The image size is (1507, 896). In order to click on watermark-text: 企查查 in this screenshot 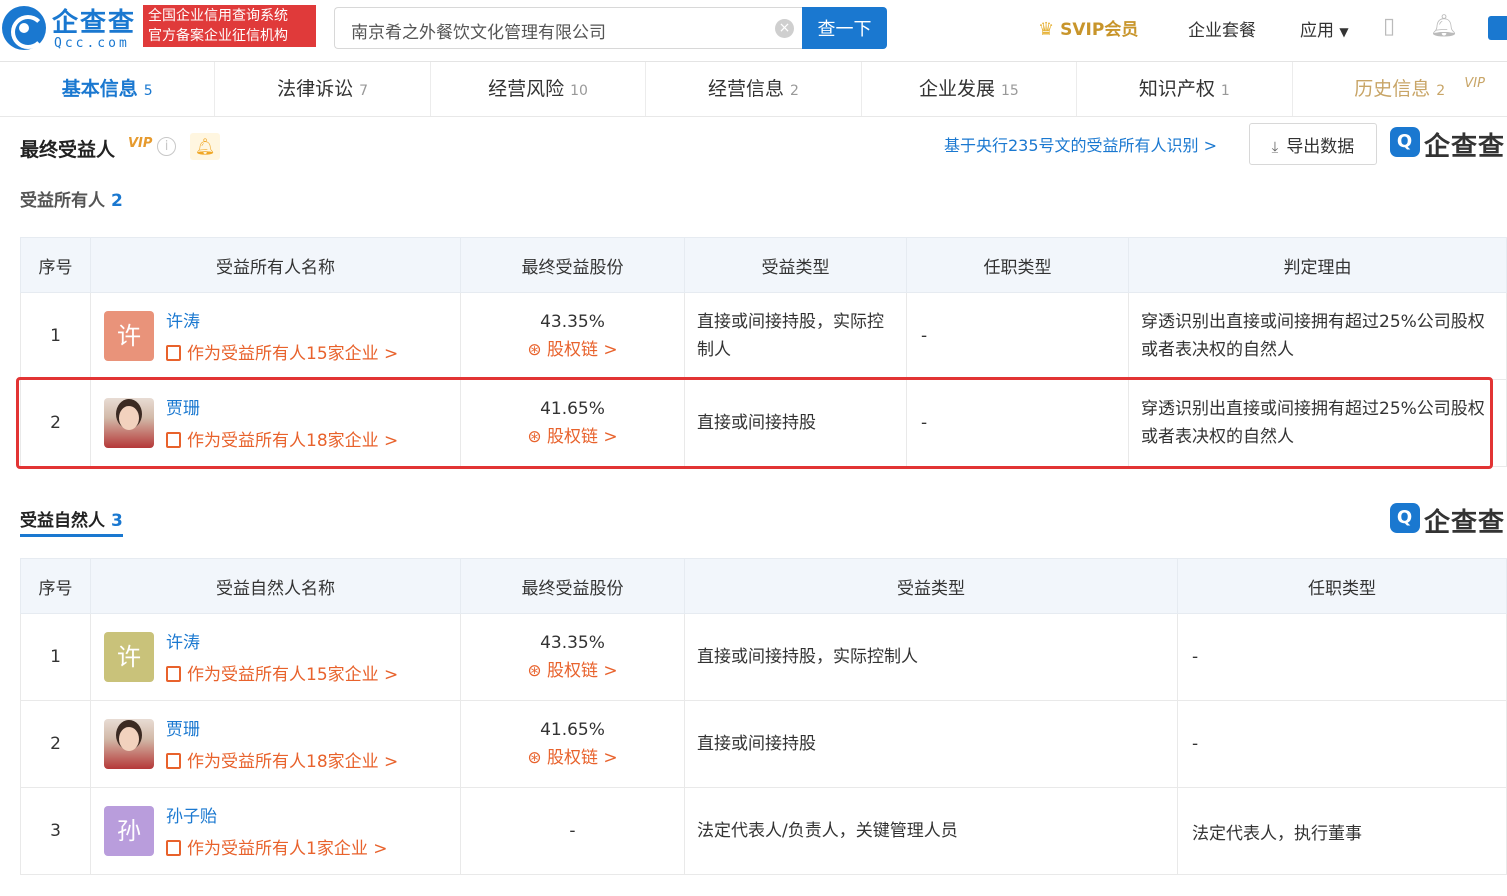, I will do `click(1465, 523)`.